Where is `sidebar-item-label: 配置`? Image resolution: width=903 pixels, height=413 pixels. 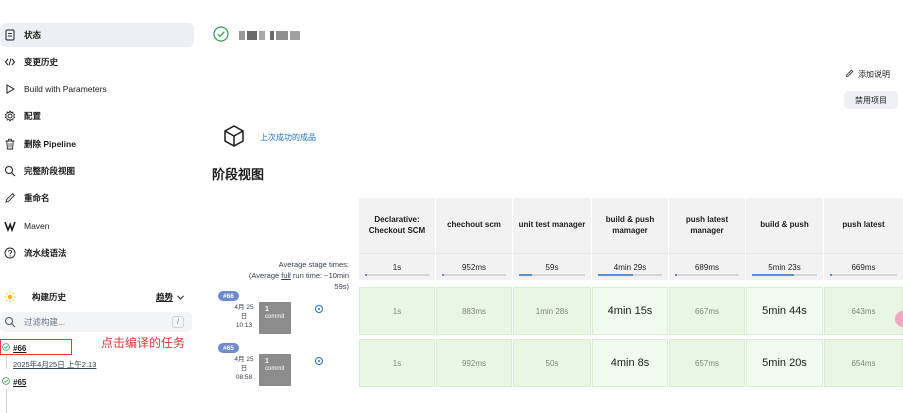
sidebar-item-label: 配置 is located at coordinates (33, 116).